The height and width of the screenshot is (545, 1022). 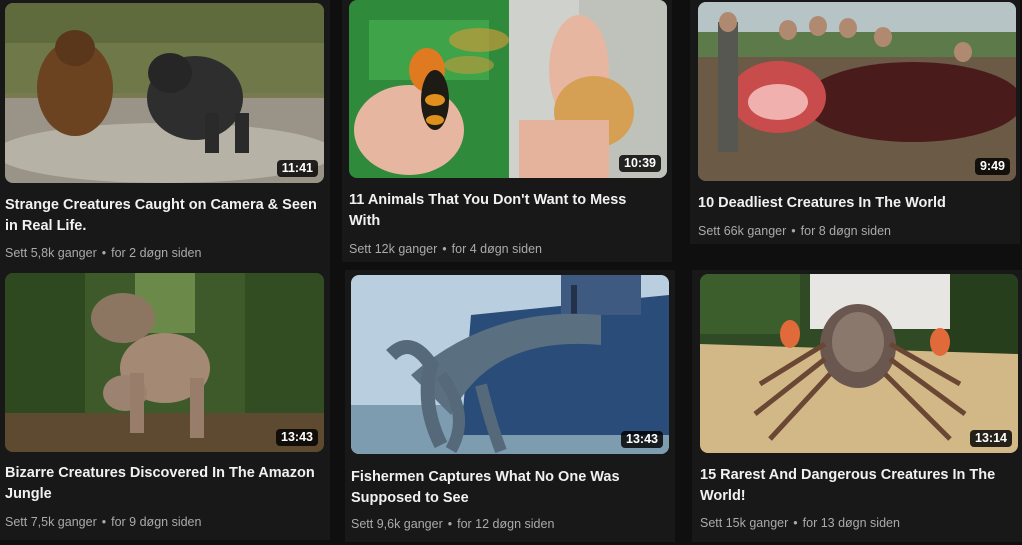 I want to click on video-meta: Sett 66k ganger • for 8 døgn siden, so click(x=794, y=231).